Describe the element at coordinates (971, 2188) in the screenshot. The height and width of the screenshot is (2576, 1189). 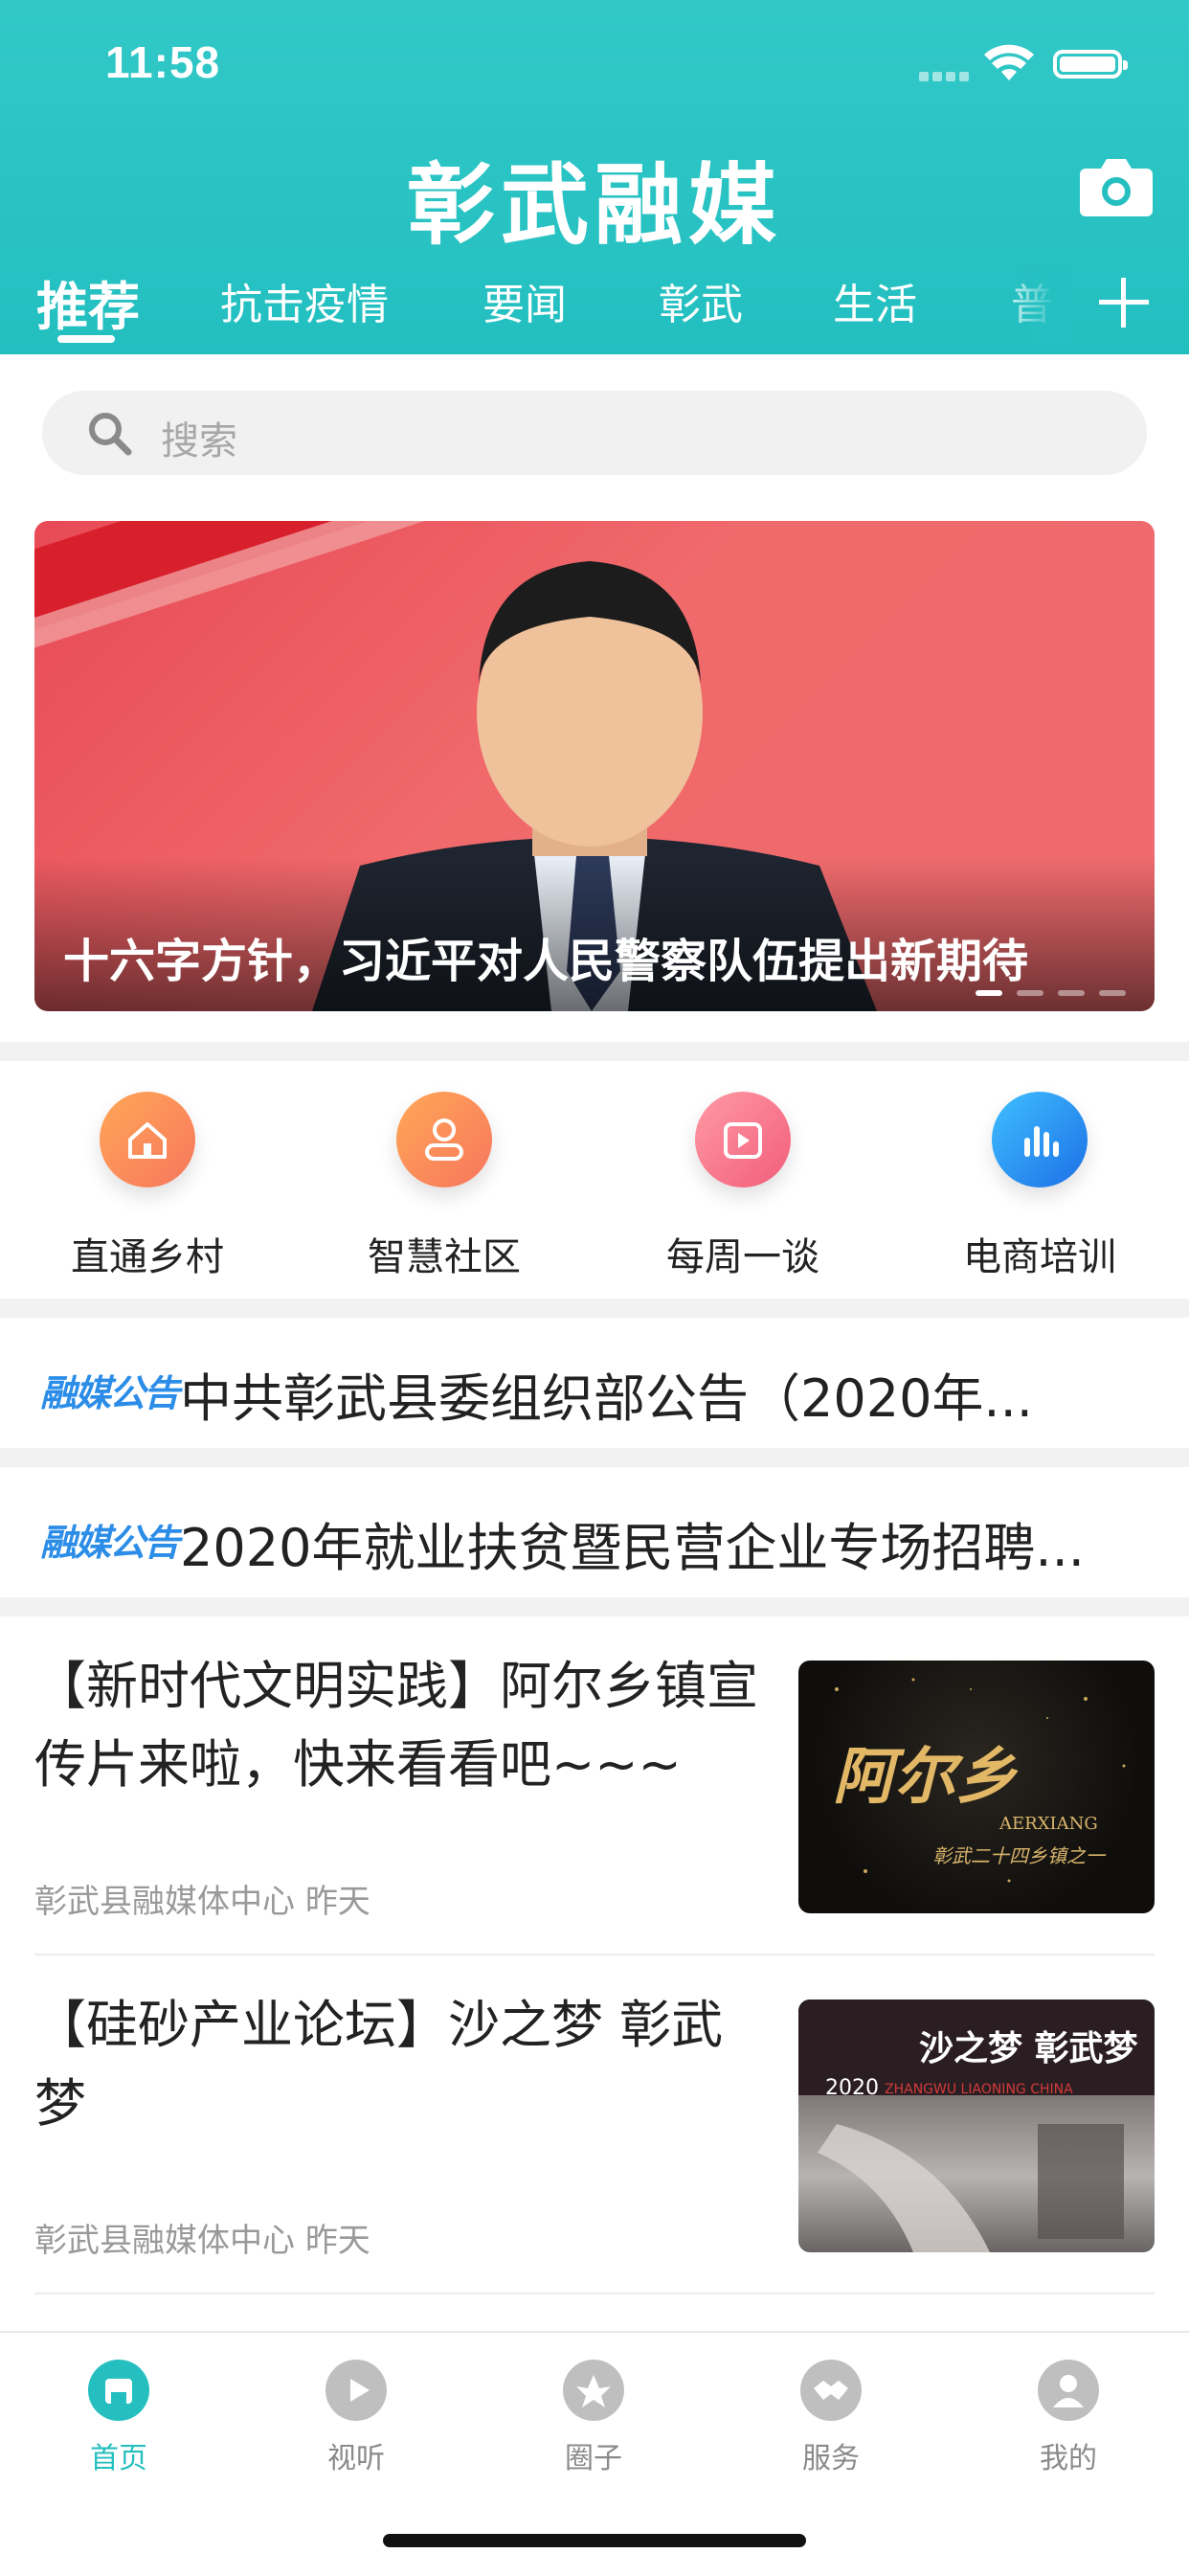
I see `thumb-machinery` at that location.